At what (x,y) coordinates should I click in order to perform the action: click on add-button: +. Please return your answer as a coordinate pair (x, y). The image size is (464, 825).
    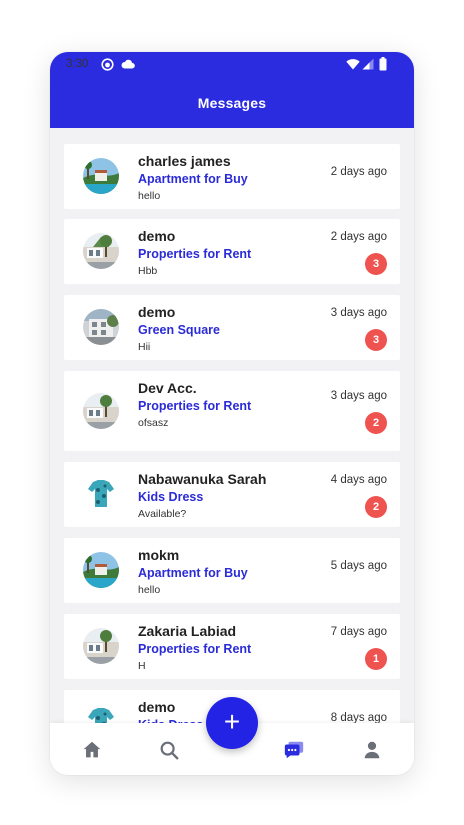
    Looking at the image, I should click on (232, 723).